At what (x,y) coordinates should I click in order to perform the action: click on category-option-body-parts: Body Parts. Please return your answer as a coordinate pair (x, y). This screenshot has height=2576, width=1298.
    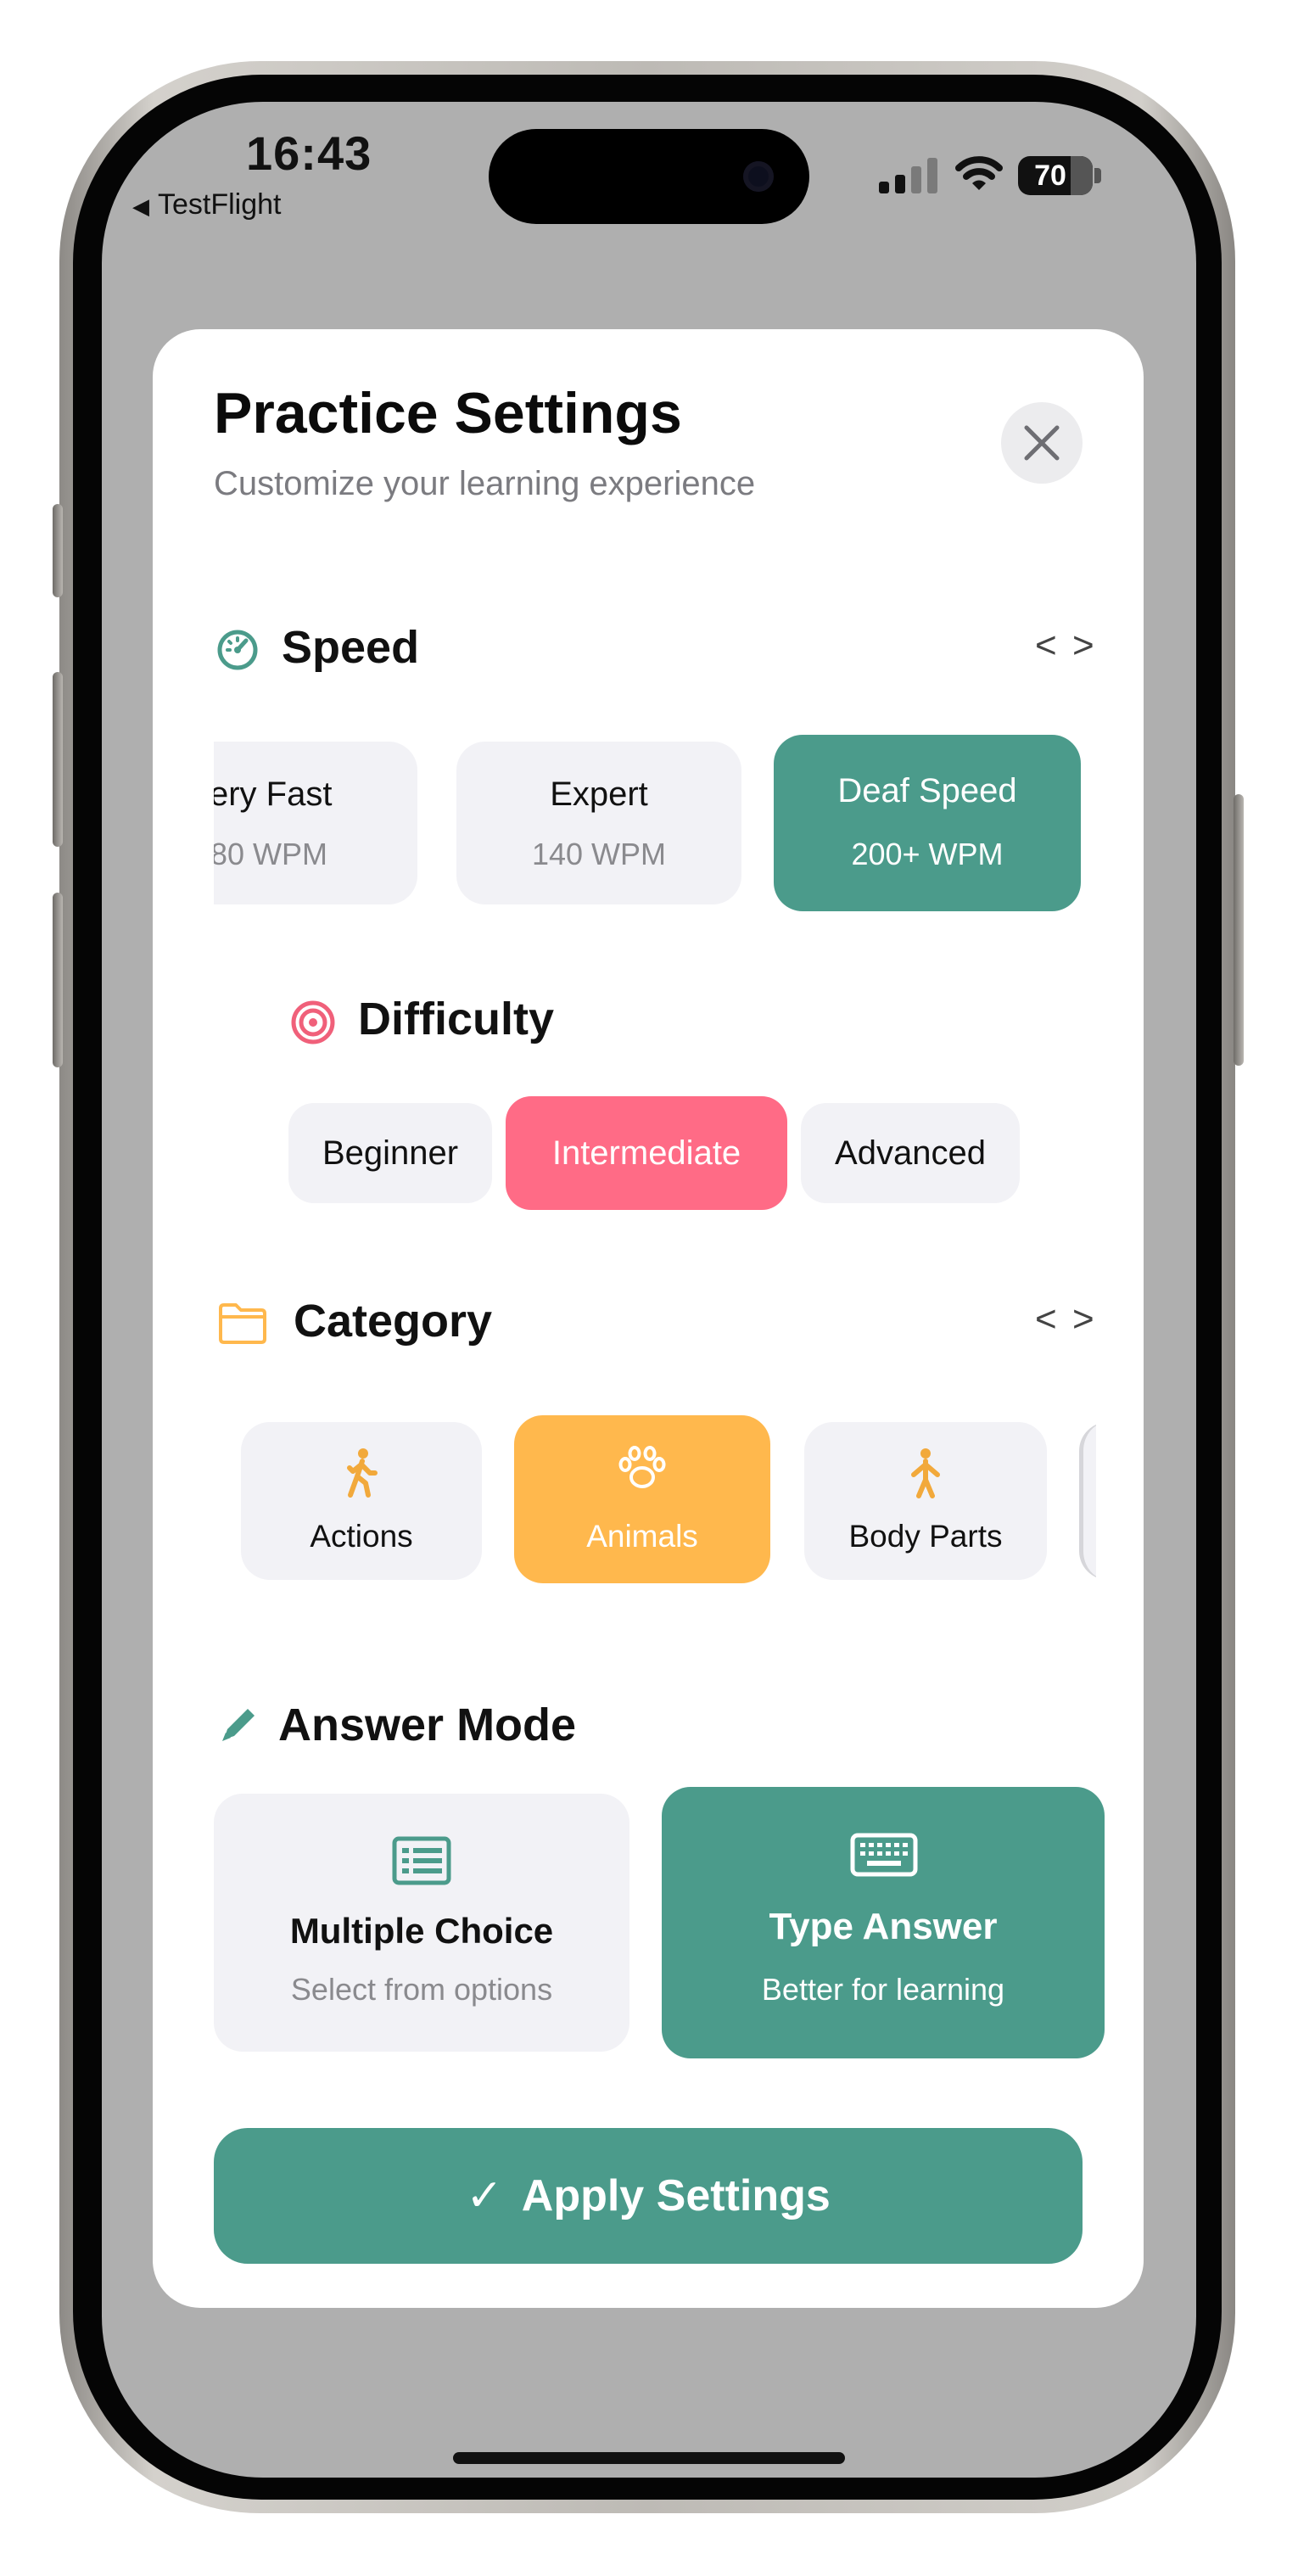
    Looking at the image, I should click on (925, 1501).